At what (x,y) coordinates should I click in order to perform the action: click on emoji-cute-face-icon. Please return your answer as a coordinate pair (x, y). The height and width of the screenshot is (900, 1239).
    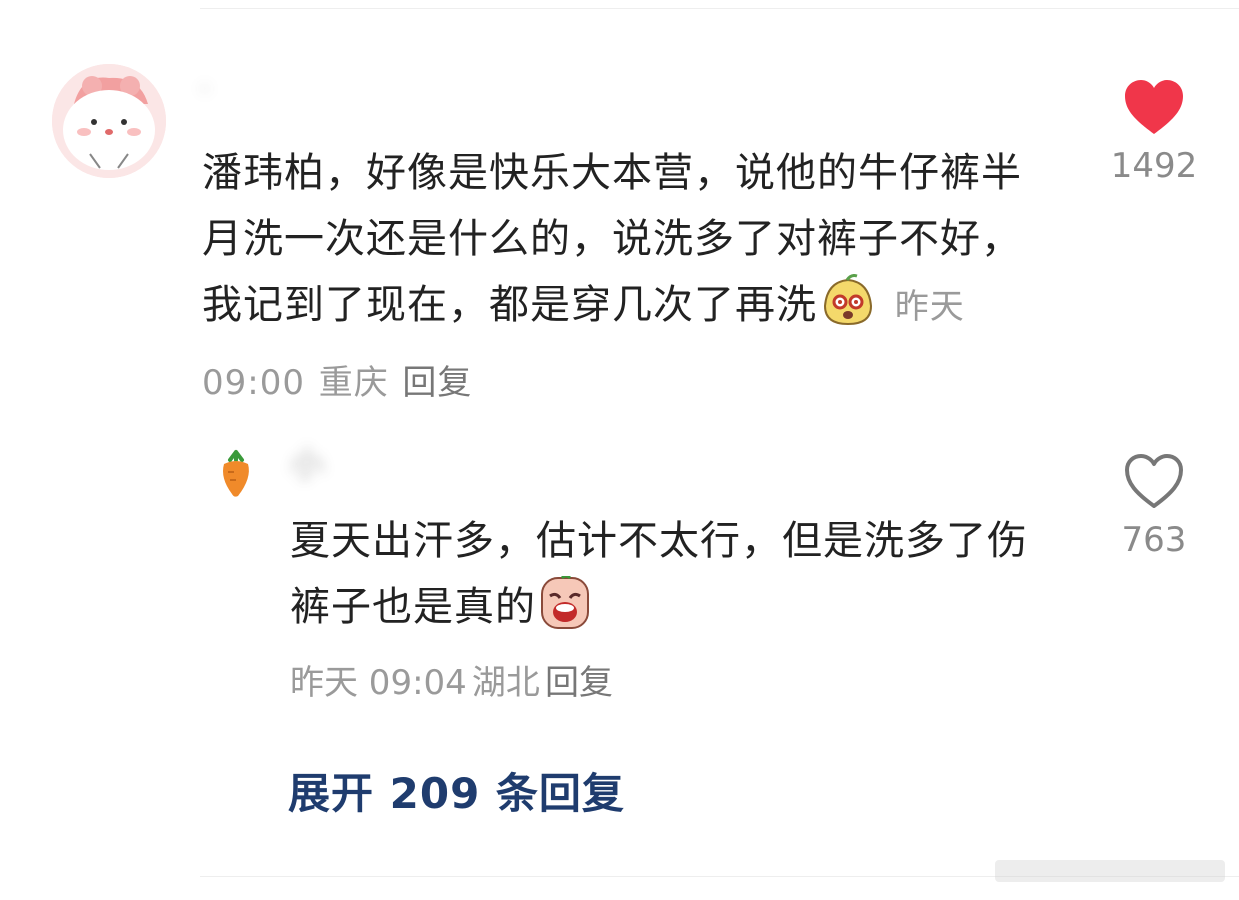
    Looking at the image, I should click on (848, 311).